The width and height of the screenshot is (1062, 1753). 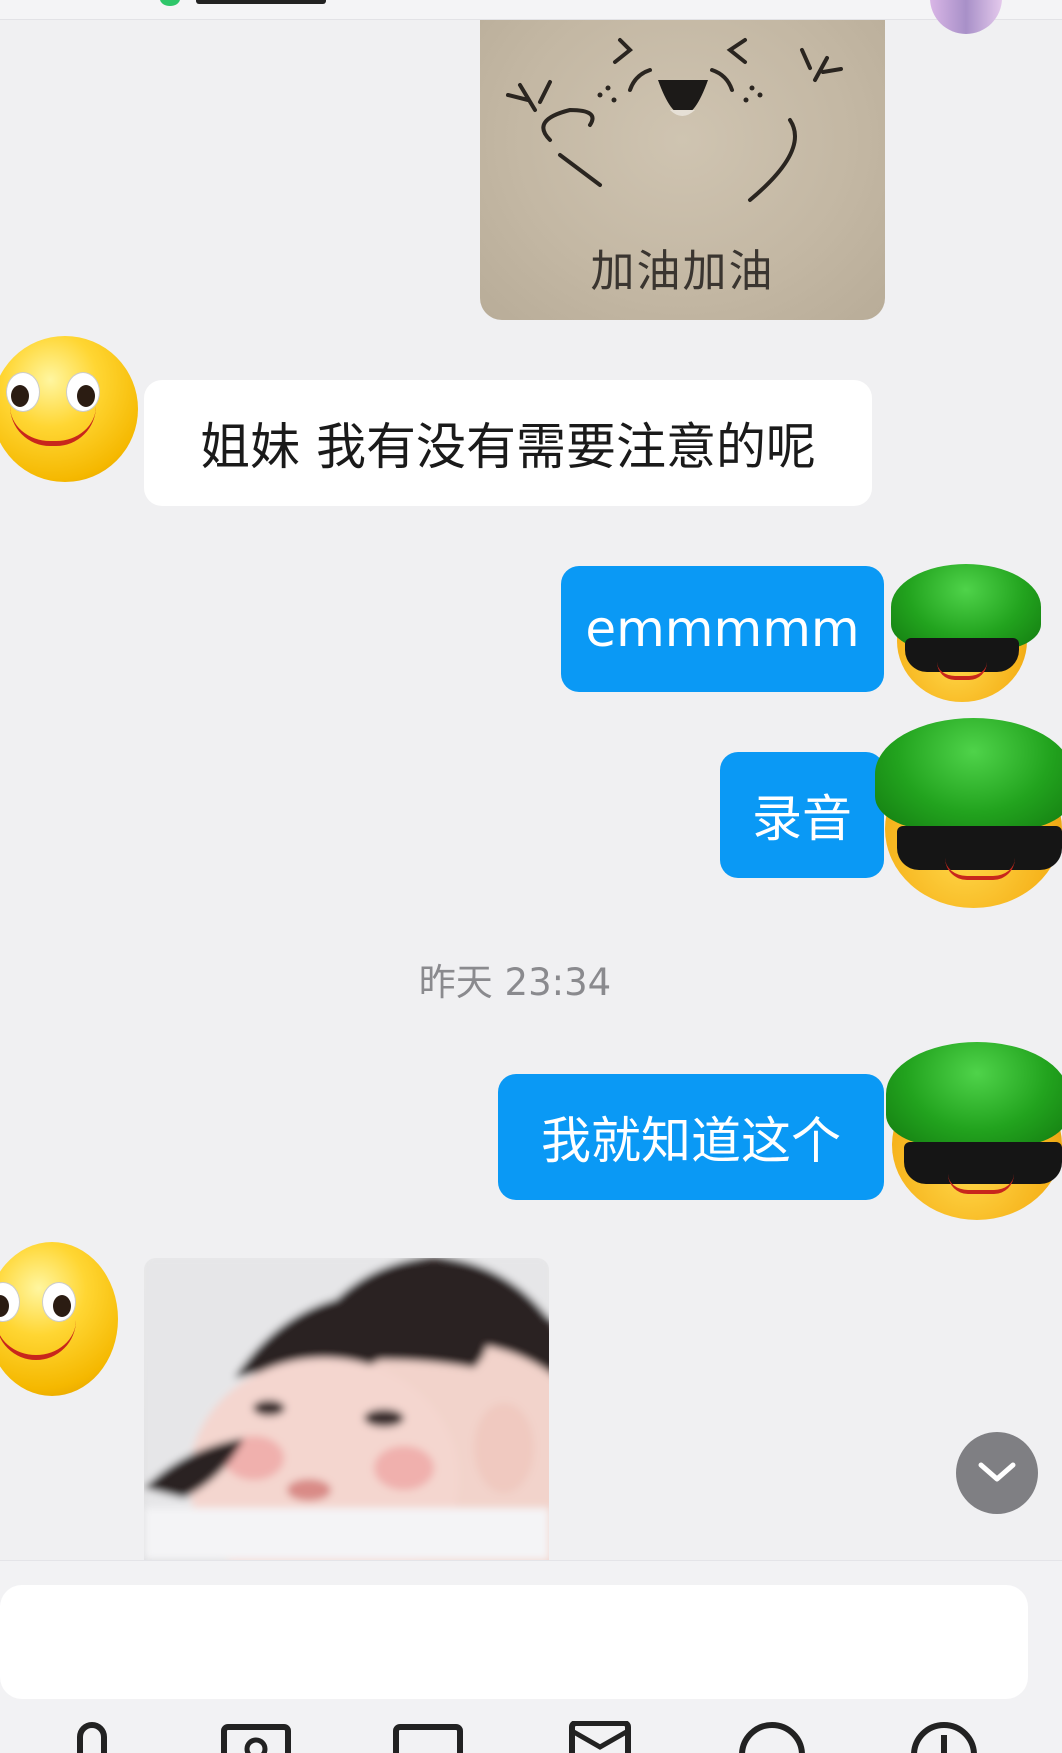 I want to click on message-bubble-outgoing: 录音, so click(x=802, y=815).